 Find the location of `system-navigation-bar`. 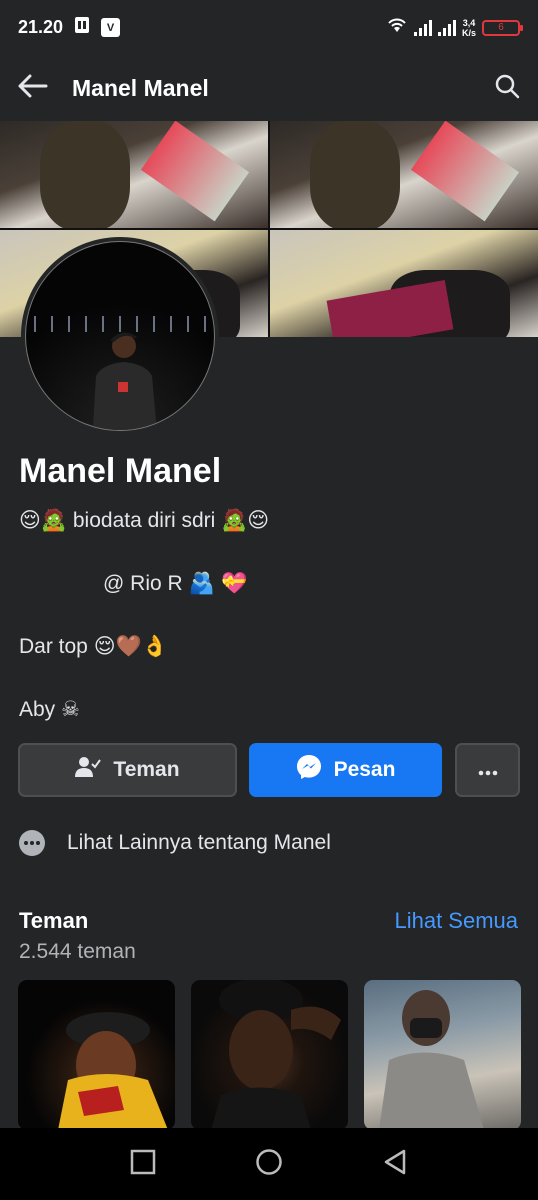

system-navigation-bar is located at coordinates (269, 1164).